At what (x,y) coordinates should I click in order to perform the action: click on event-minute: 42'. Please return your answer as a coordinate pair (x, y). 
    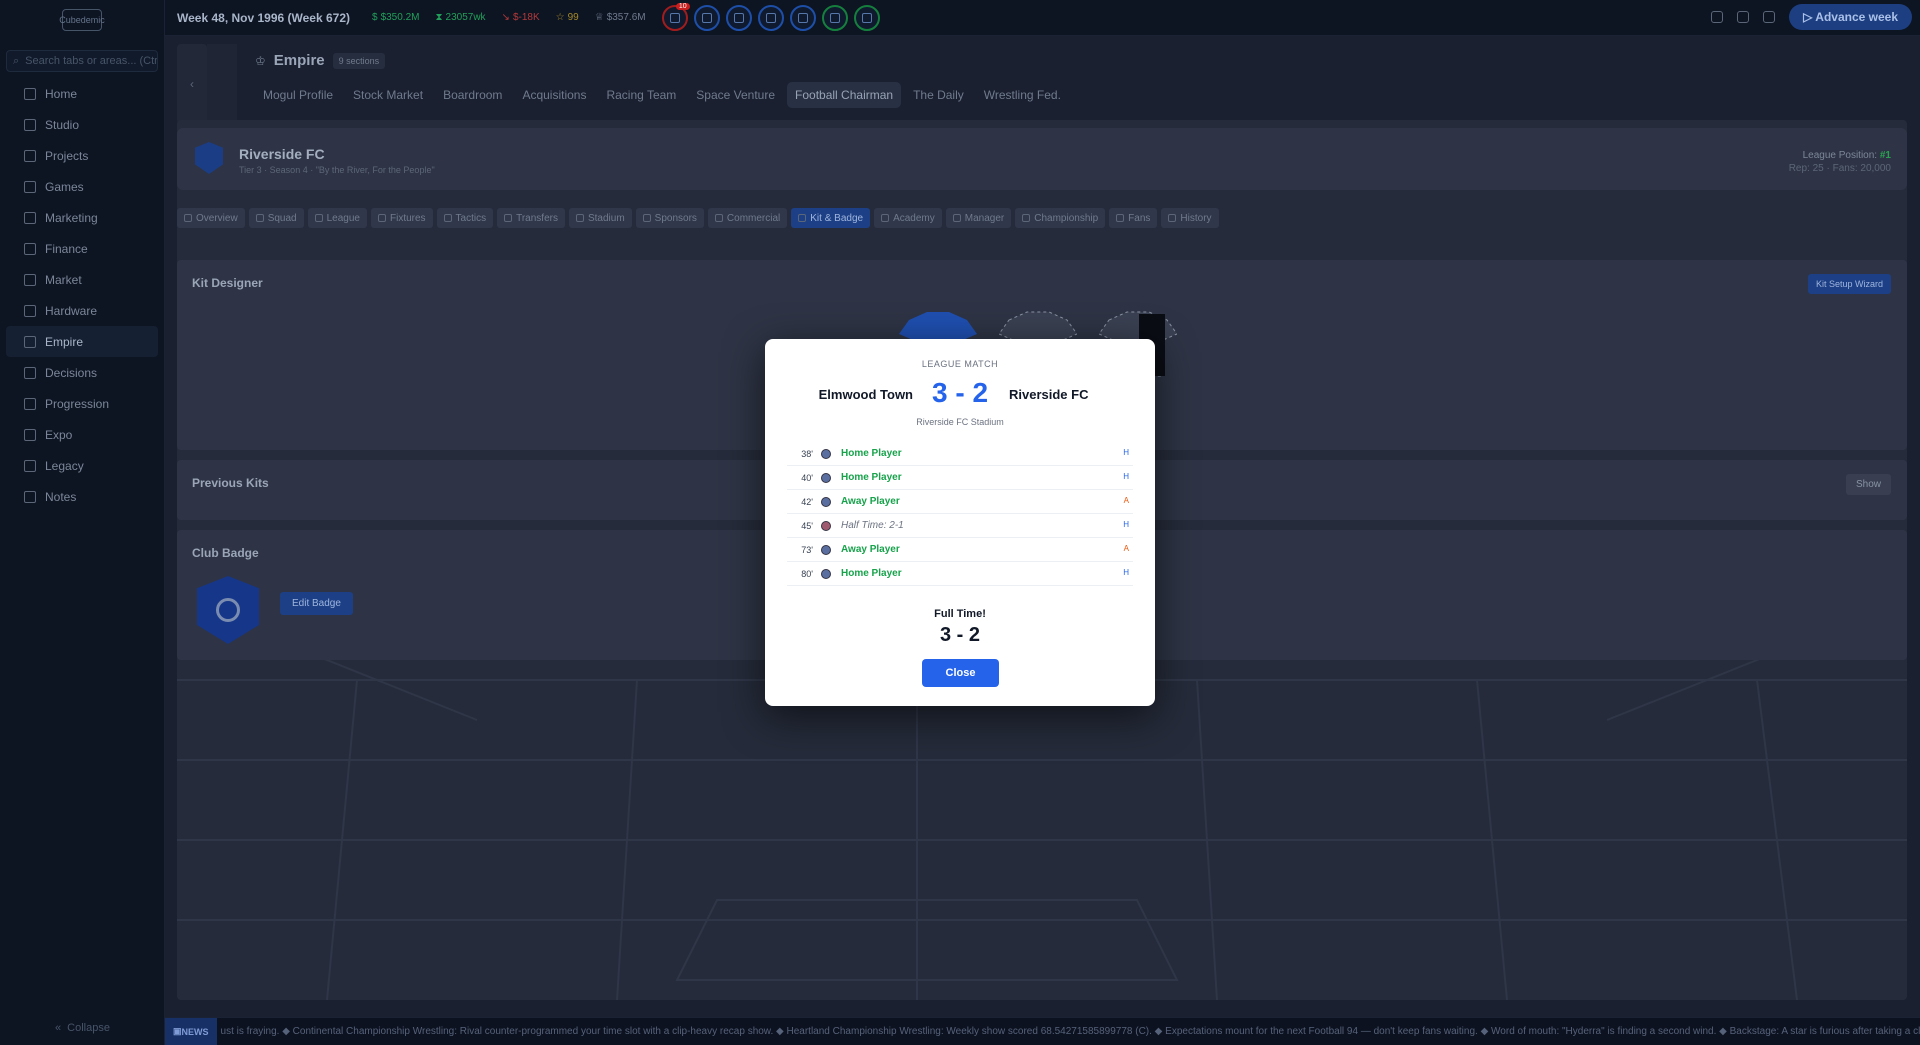
    Looking at the image, I should click on (807, 501).